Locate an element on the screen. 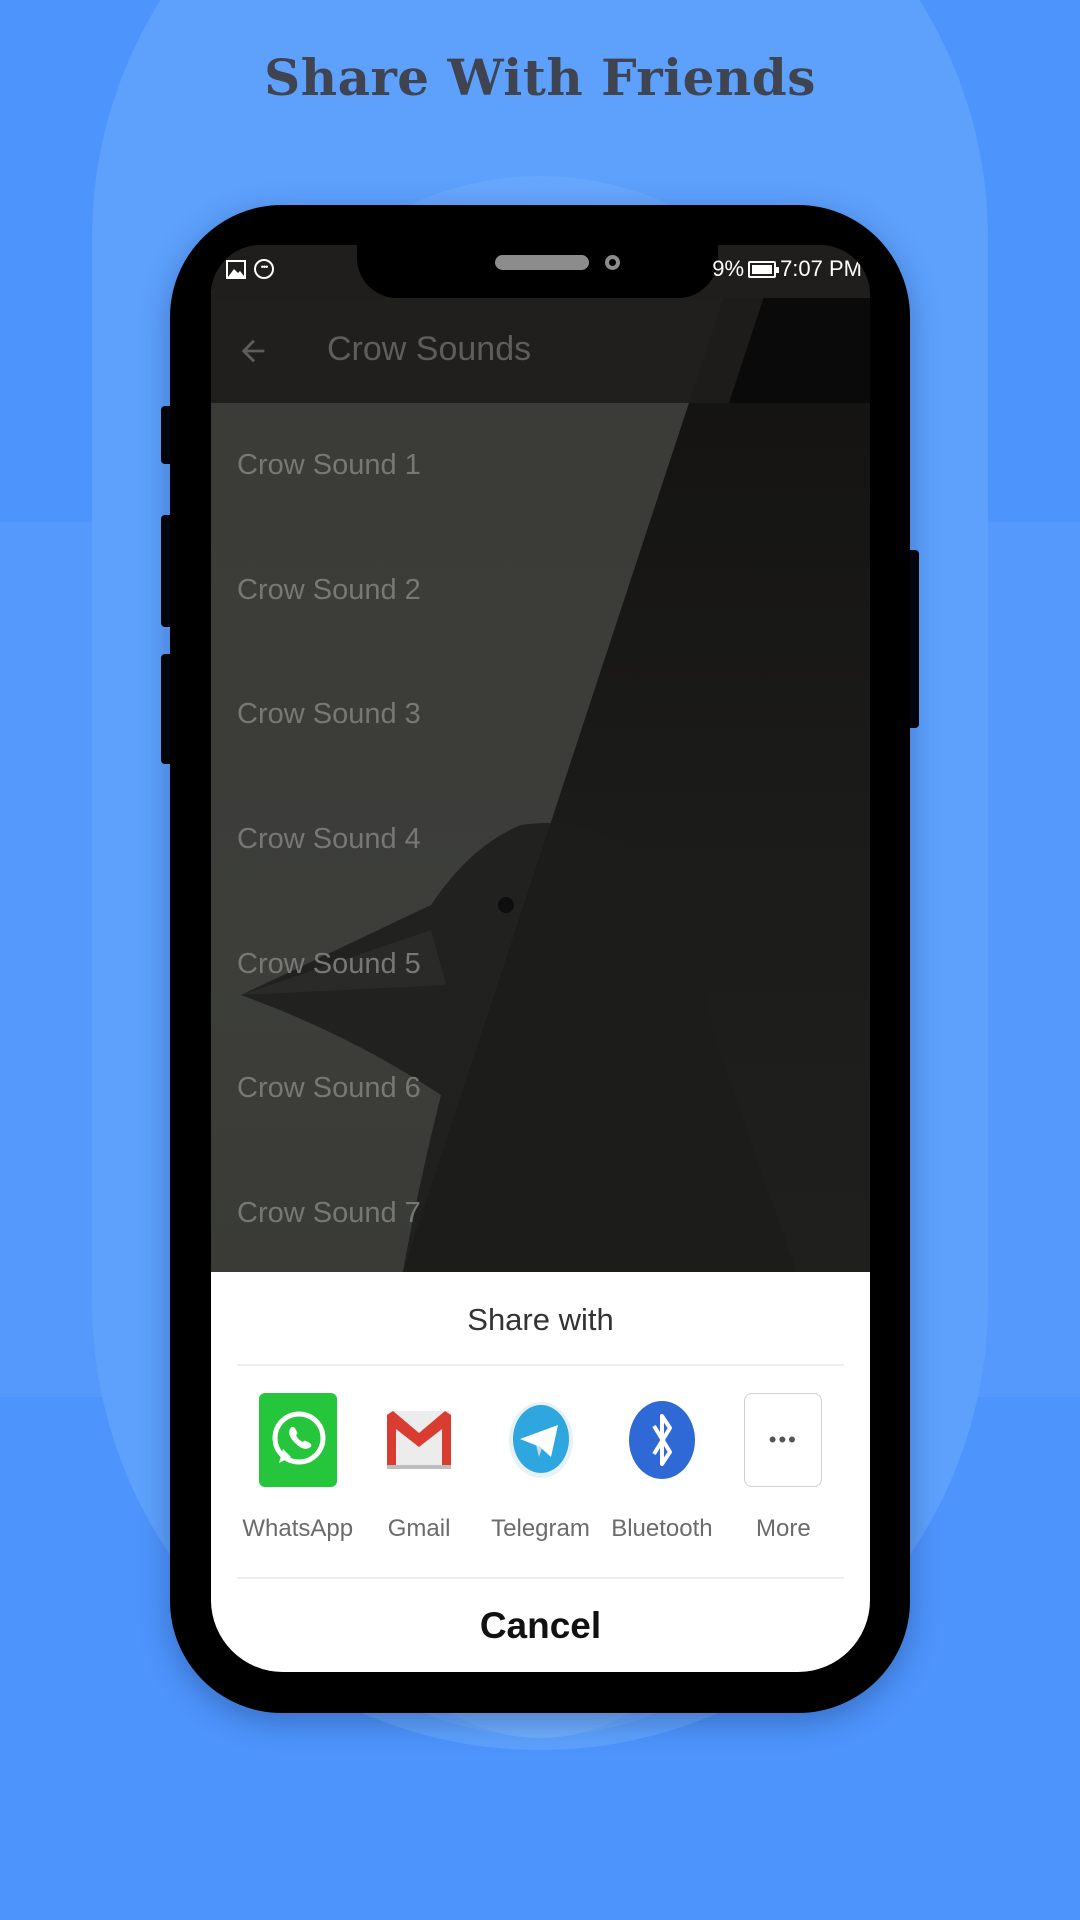 The height and width of the screenshot is (1920, 1080). phone-camera is located at coordinates (612, 262).